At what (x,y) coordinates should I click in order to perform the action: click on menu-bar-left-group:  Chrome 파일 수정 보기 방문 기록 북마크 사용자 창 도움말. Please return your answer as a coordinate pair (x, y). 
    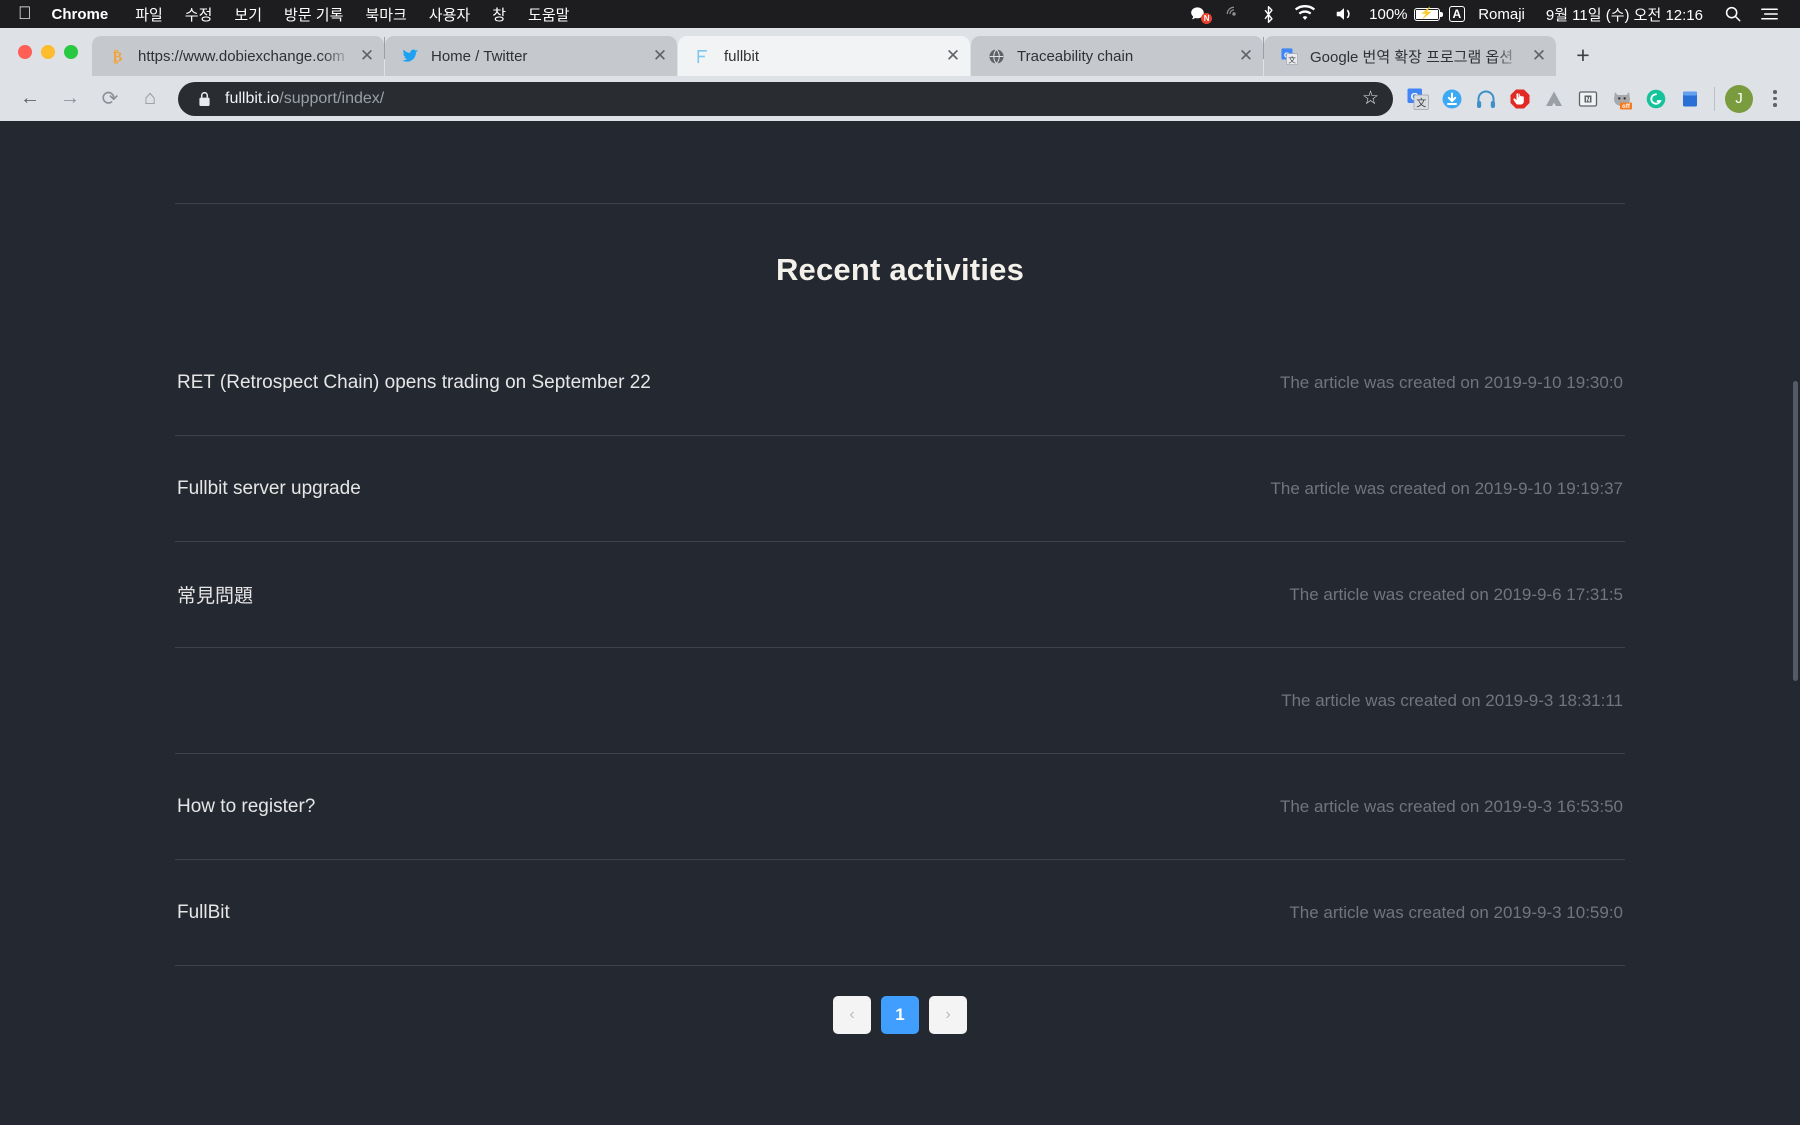
    Looking at the image, I should click on (299, 14).